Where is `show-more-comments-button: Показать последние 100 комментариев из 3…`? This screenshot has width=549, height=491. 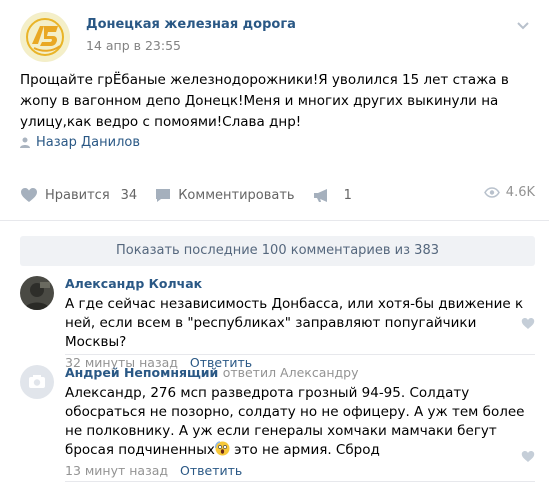
show-more-comments-button: Показать последние 100 комментариев из 3… is located at coordinates (277, 251).